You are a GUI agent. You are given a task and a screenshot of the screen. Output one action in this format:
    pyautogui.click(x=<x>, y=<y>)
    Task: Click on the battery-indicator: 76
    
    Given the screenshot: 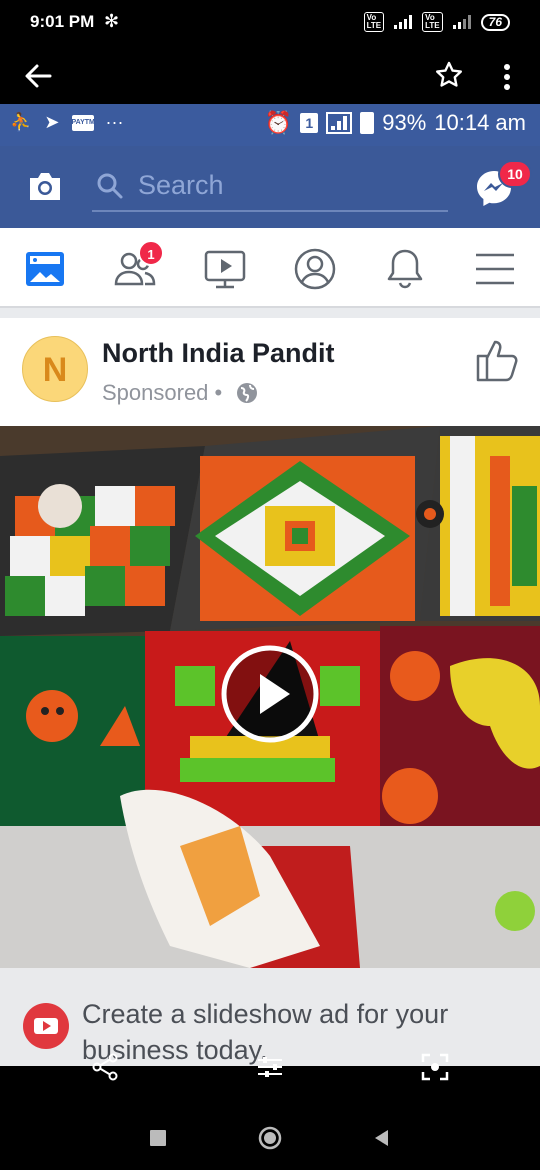 What is the action you would take?
    pyautogui.click(x=495, y=22)
    